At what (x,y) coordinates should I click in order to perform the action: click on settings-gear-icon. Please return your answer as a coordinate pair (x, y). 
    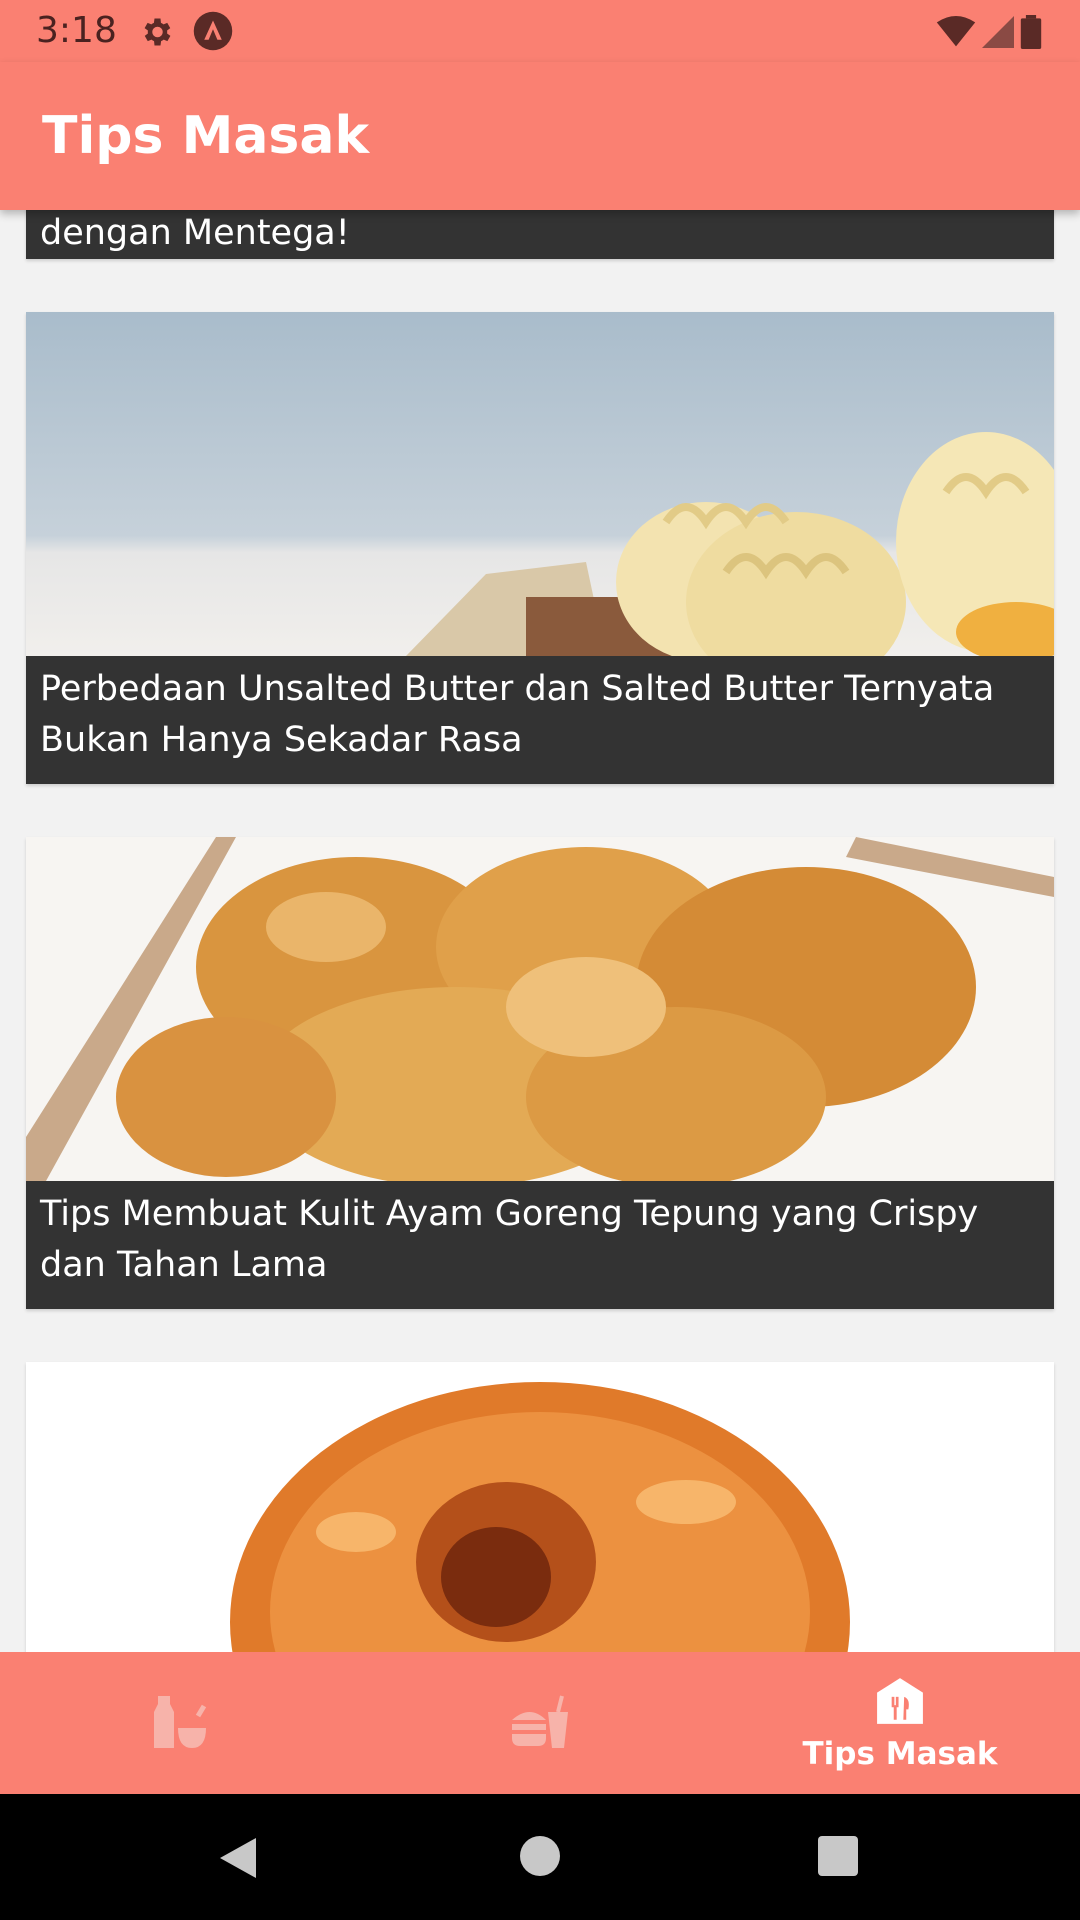
    Looking at the image, I should click on (157, 32).